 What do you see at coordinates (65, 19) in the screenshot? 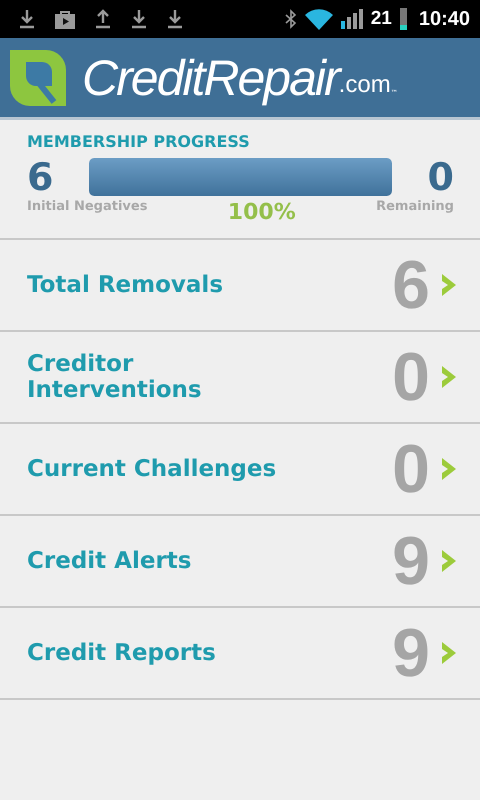
I see `shopping-bag-icon` at bounding box center [65, 19].